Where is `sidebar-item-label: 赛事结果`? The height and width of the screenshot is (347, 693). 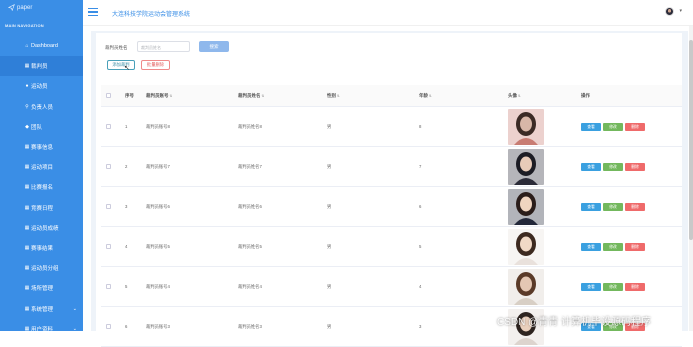 sidebar-item-label: 赛事结果 is located at coordinates (42, 248).